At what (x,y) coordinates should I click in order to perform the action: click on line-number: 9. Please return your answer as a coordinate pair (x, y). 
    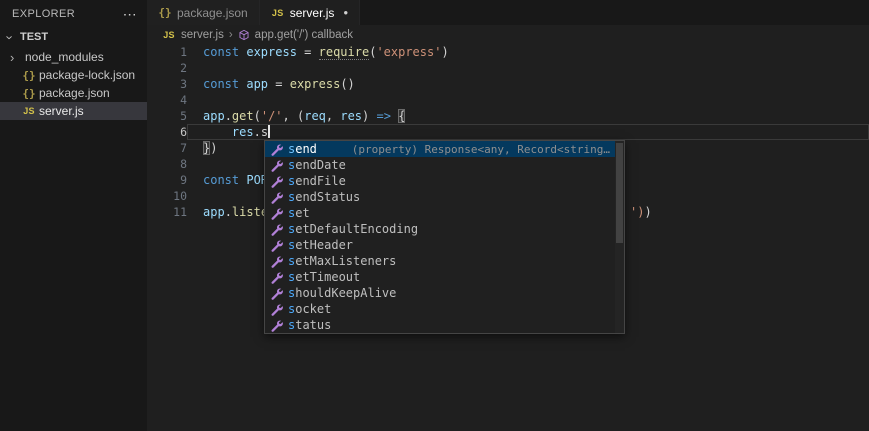
    Looking at the image, I should click on (167, 180).